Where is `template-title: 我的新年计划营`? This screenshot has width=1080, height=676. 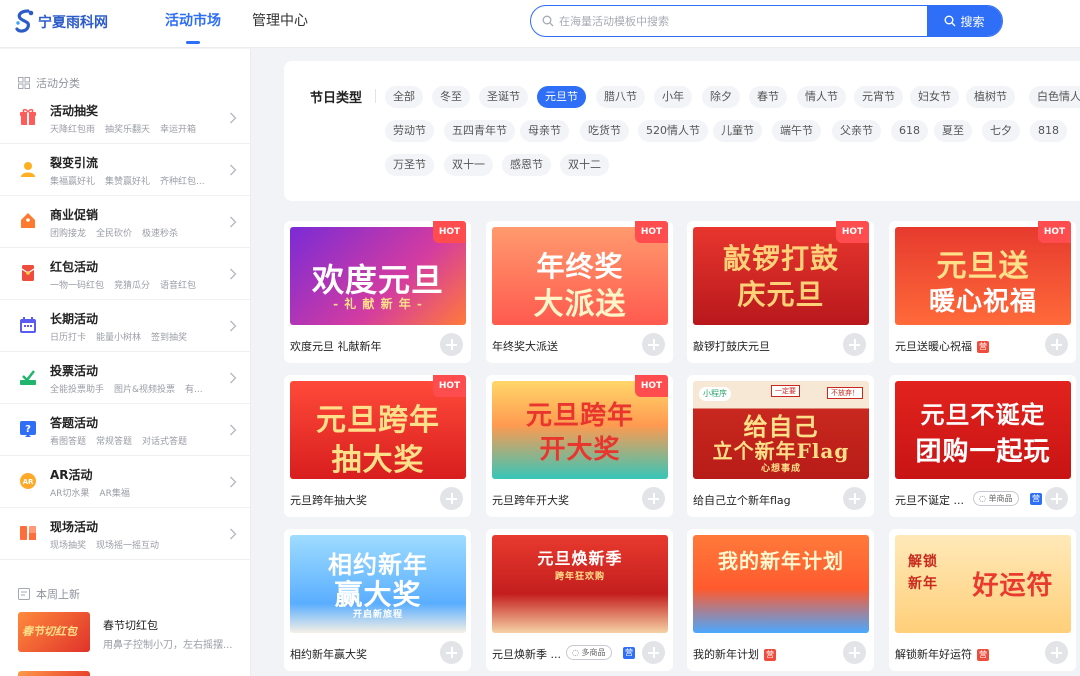 template-title: 我的新年计划营 is located at coordinates (734, 654).